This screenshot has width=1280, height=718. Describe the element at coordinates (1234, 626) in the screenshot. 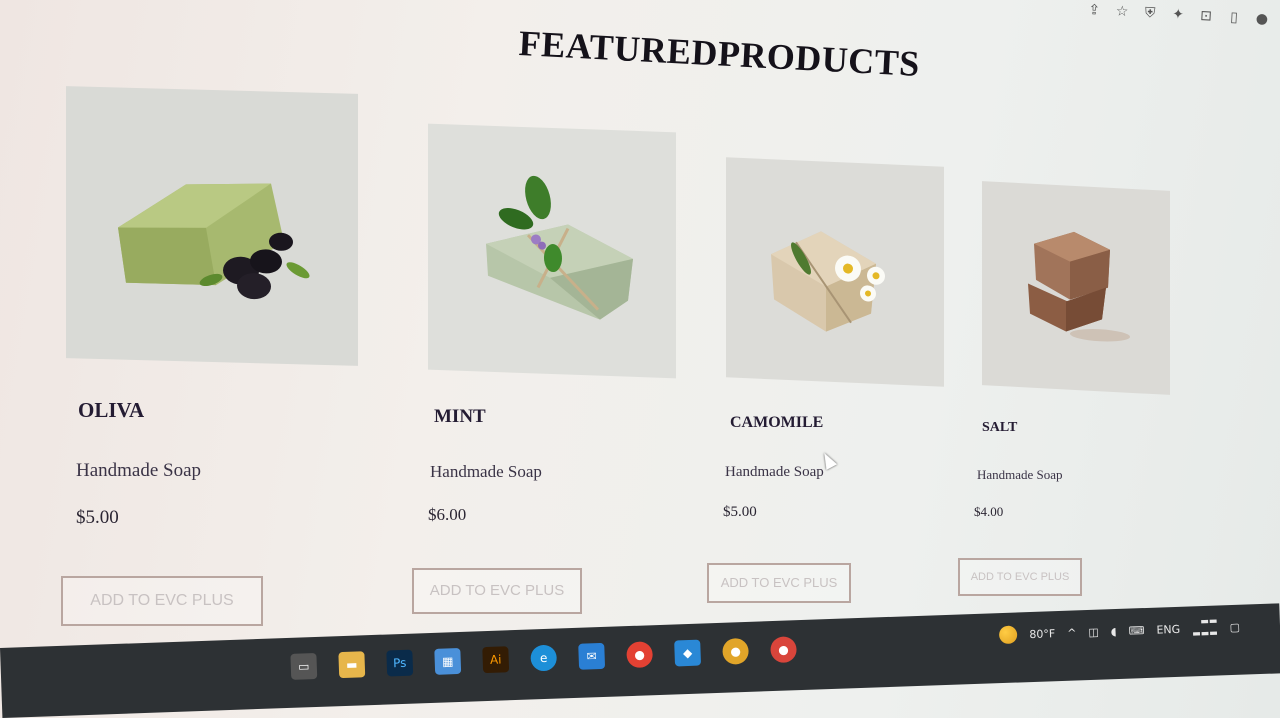

I see `notification-icon: ▢` at that location.